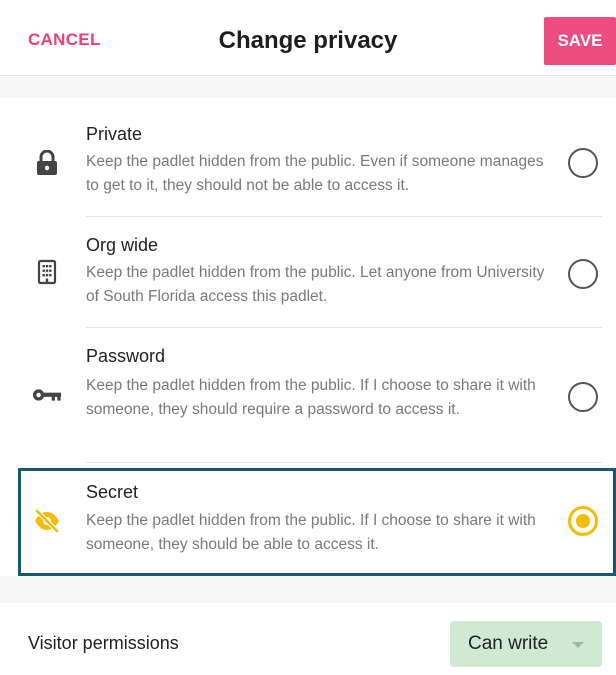 This screenshot has width=616, height=675. I want to click on dialog-title: Change privacy, so click(308, 40).